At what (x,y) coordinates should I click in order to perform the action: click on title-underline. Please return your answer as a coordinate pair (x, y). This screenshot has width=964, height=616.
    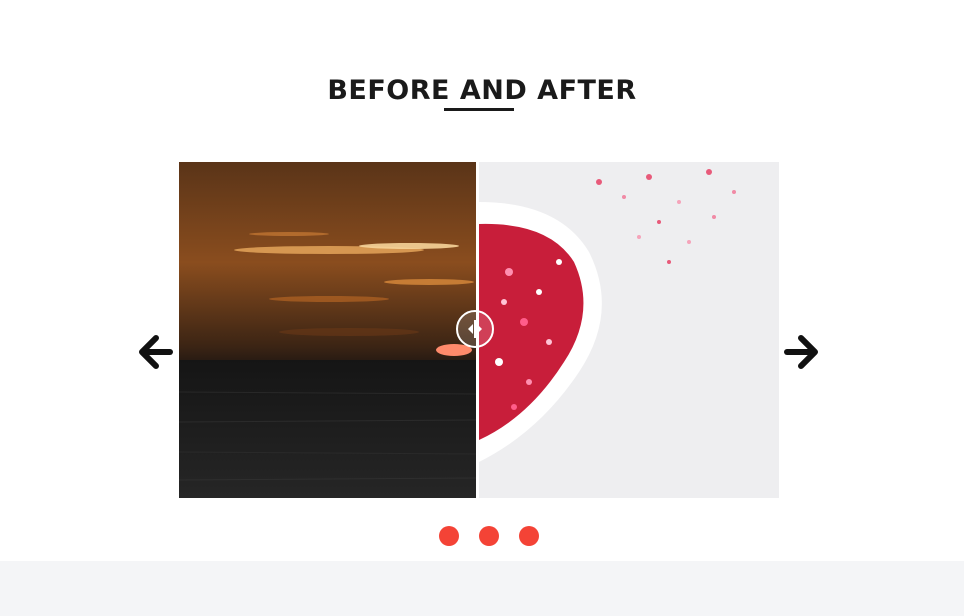
    Looking at the image, I should click on (479, 109).